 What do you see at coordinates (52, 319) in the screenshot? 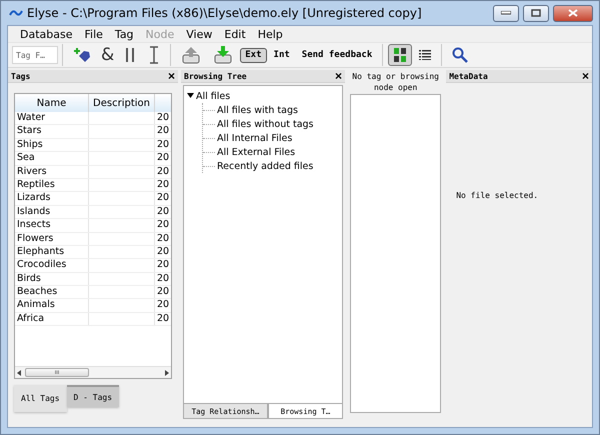
I see `table-cell: Africa` at bounding box center [52, 319].